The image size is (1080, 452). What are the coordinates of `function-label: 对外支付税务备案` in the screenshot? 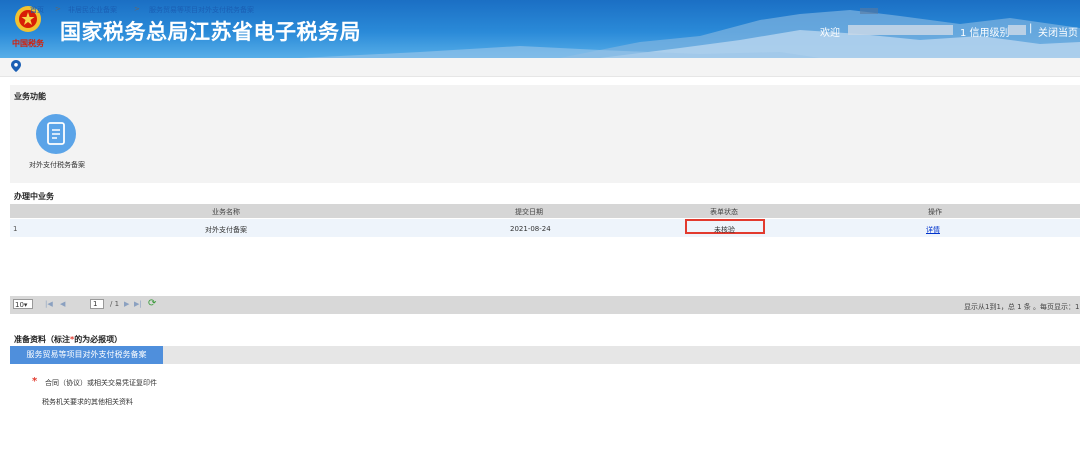 It's located at (57, 165).